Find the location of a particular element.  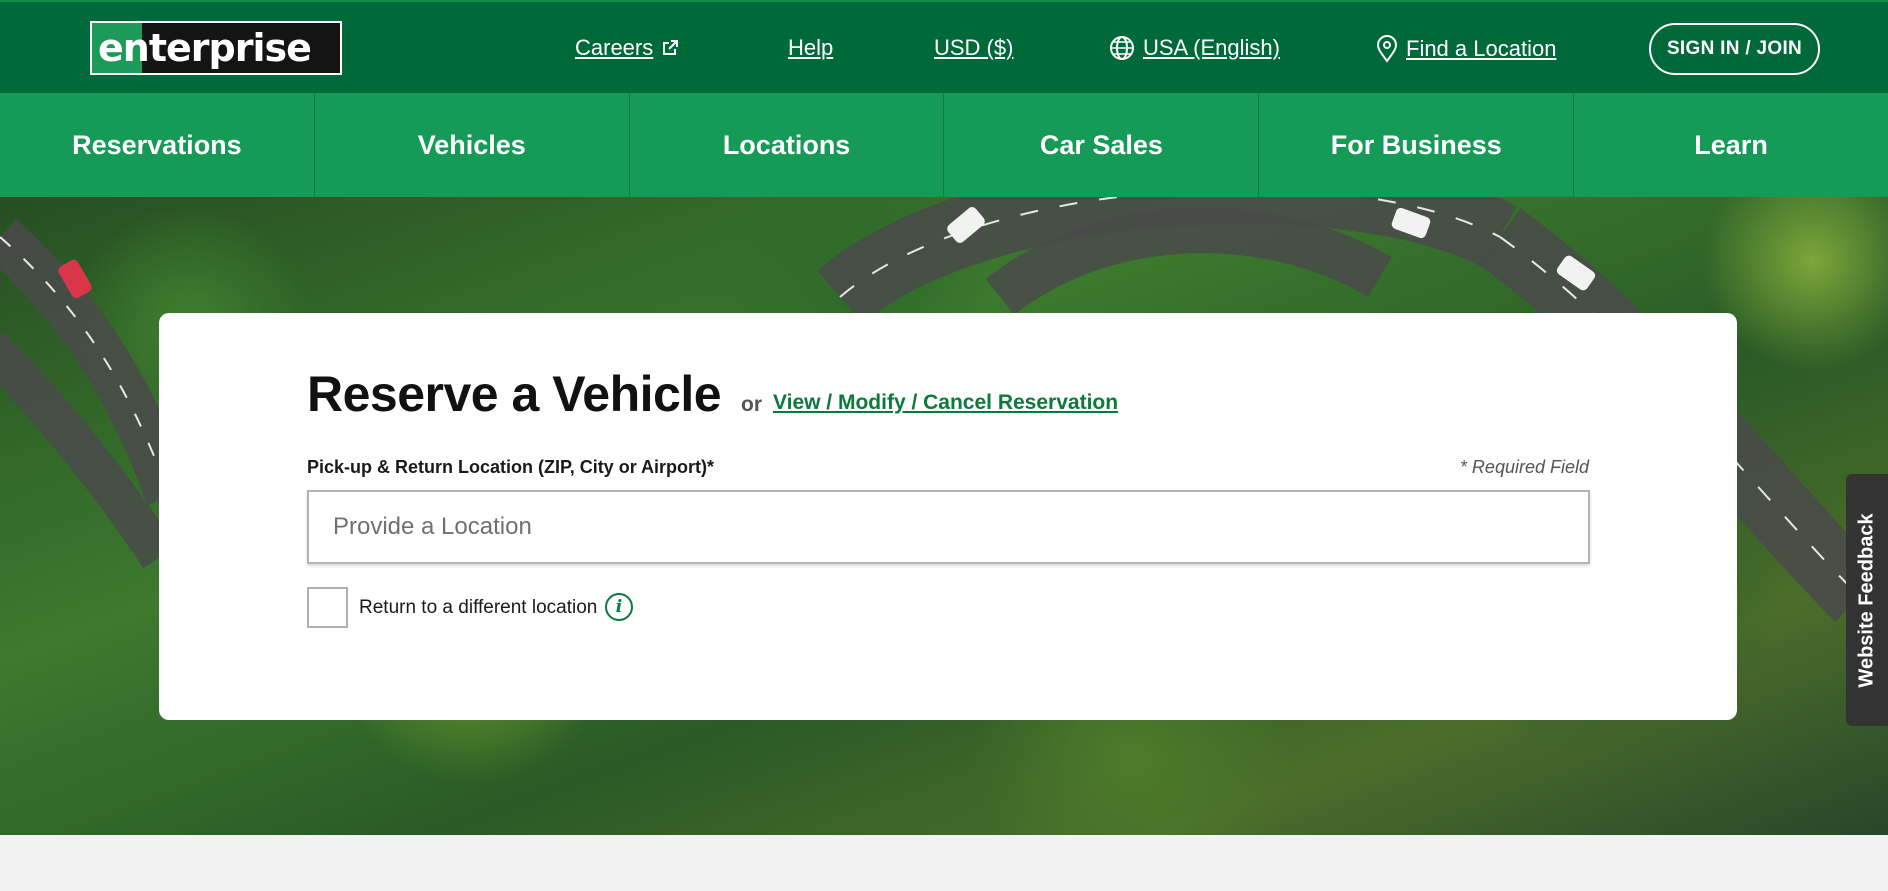

return-different-location-label: Return to a different location is located at coordinates (478, 608).